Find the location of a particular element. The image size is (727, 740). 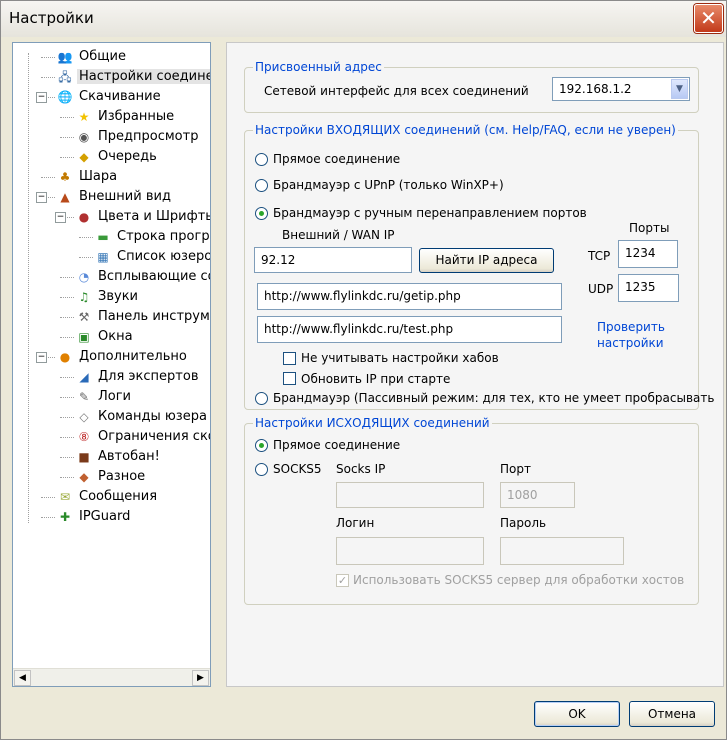

tree-item: ▣ Окна is located at coordinates (105, 337).